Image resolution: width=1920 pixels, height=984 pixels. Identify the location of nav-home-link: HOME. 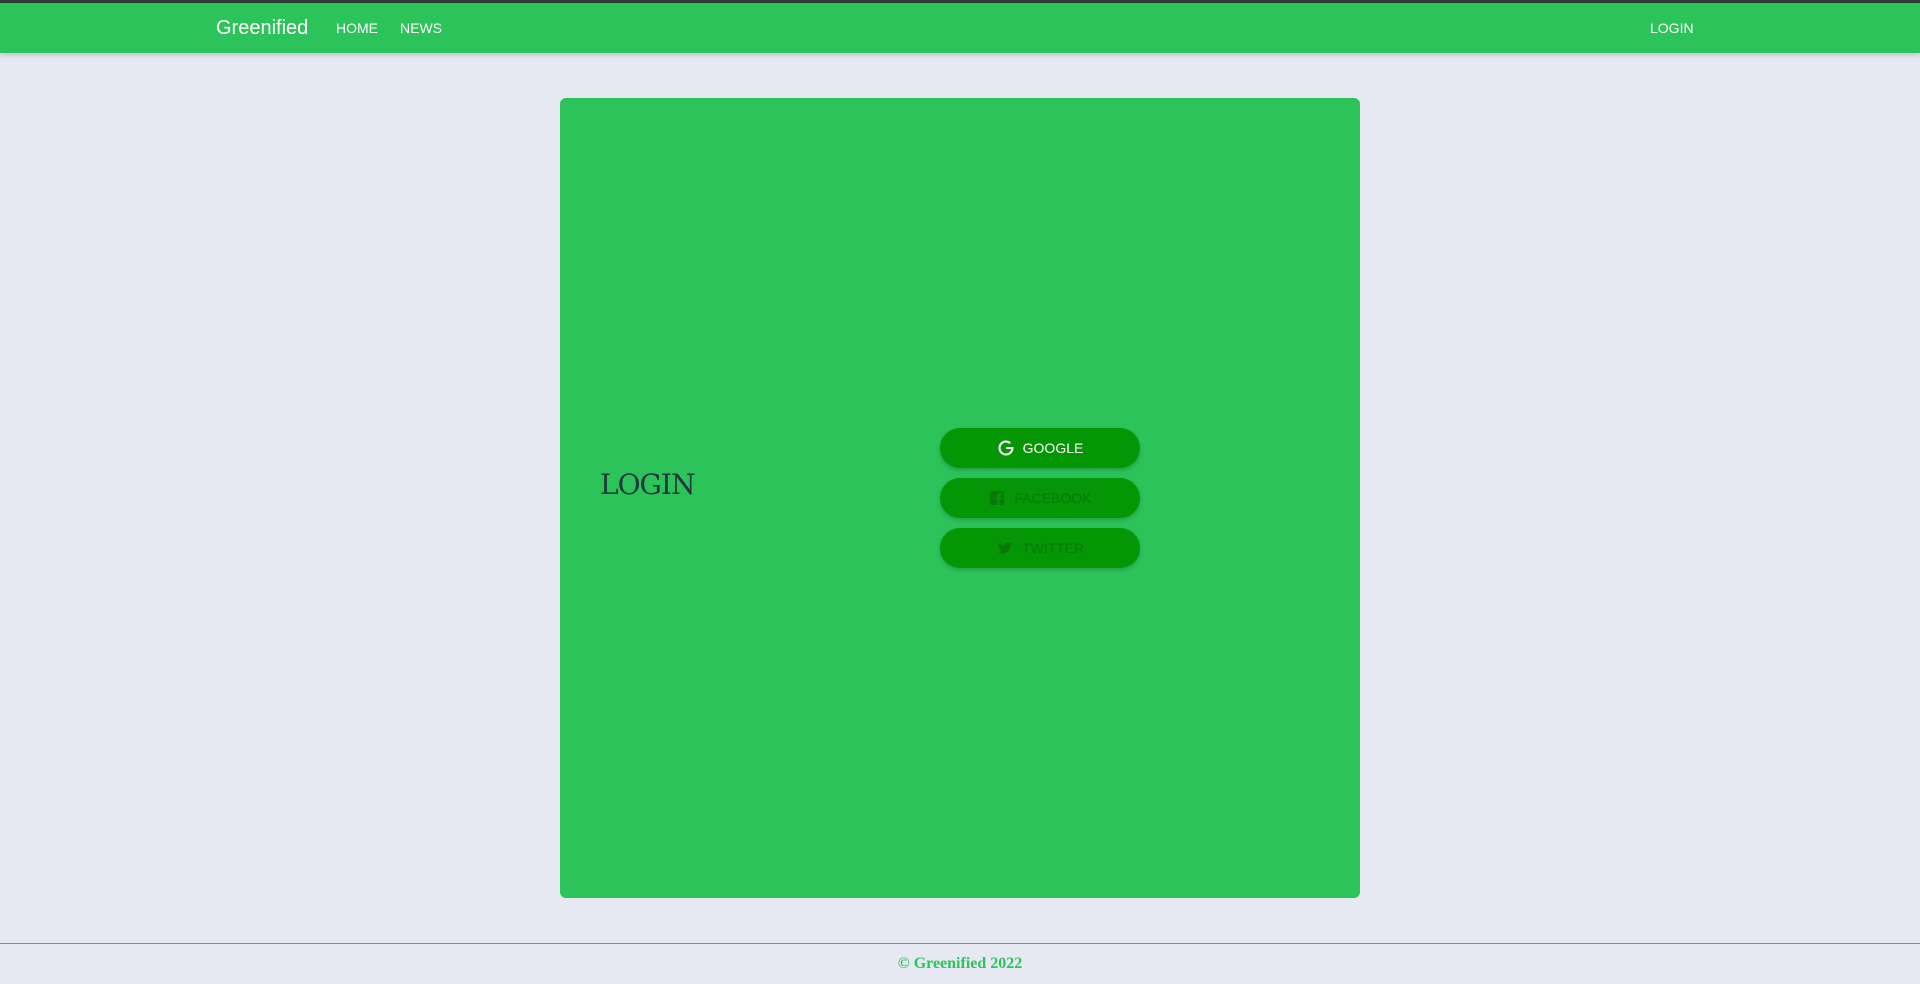
(357, 28).